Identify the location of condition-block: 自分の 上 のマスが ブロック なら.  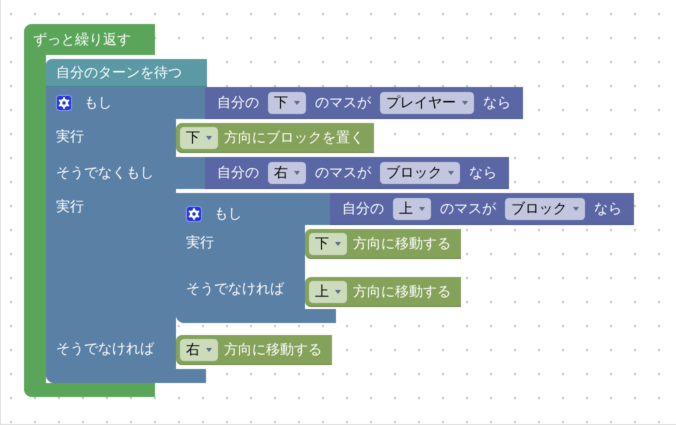
(482, 209).